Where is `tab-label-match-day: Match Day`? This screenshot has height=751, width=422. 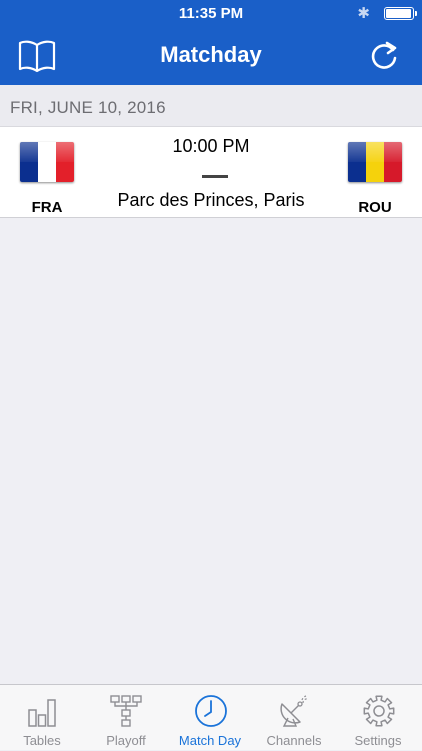 tab-label-match-day: Match Day is located at coordinates (210, 740).